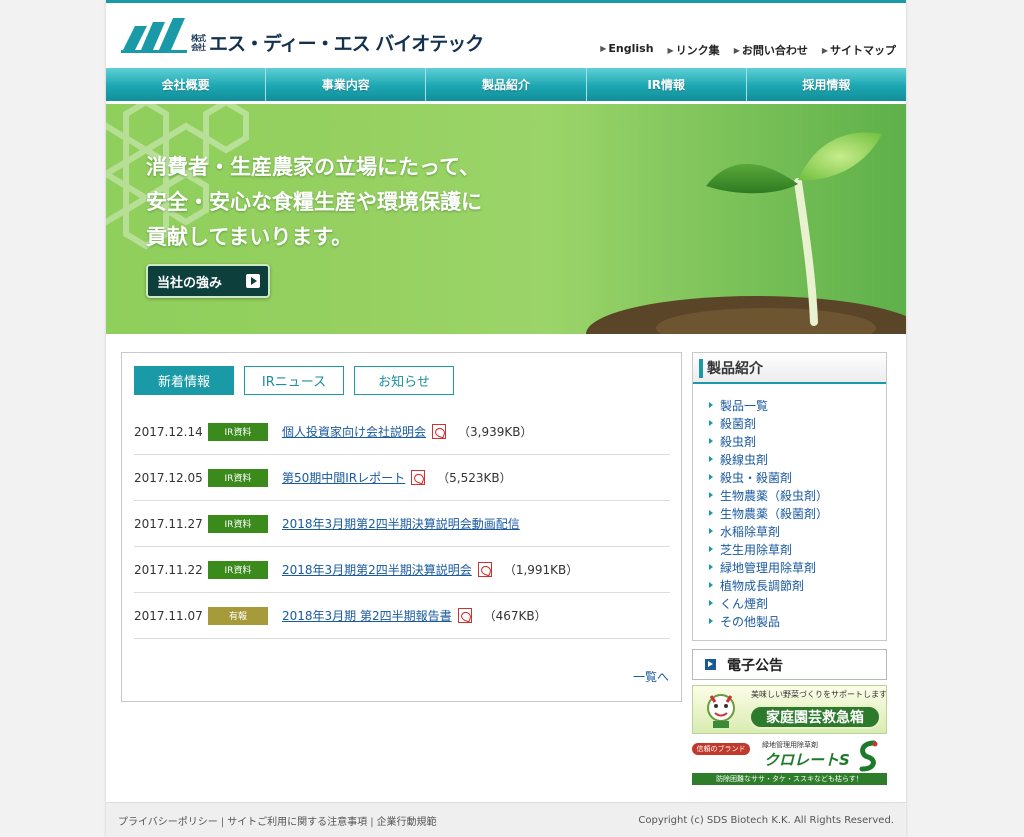 Image resolution: width=1024 pixels, height=837 pixels. Describe the element at coordinates (541, 570) in the screenshot. I see `file-size: （1,991KB）` at that location.